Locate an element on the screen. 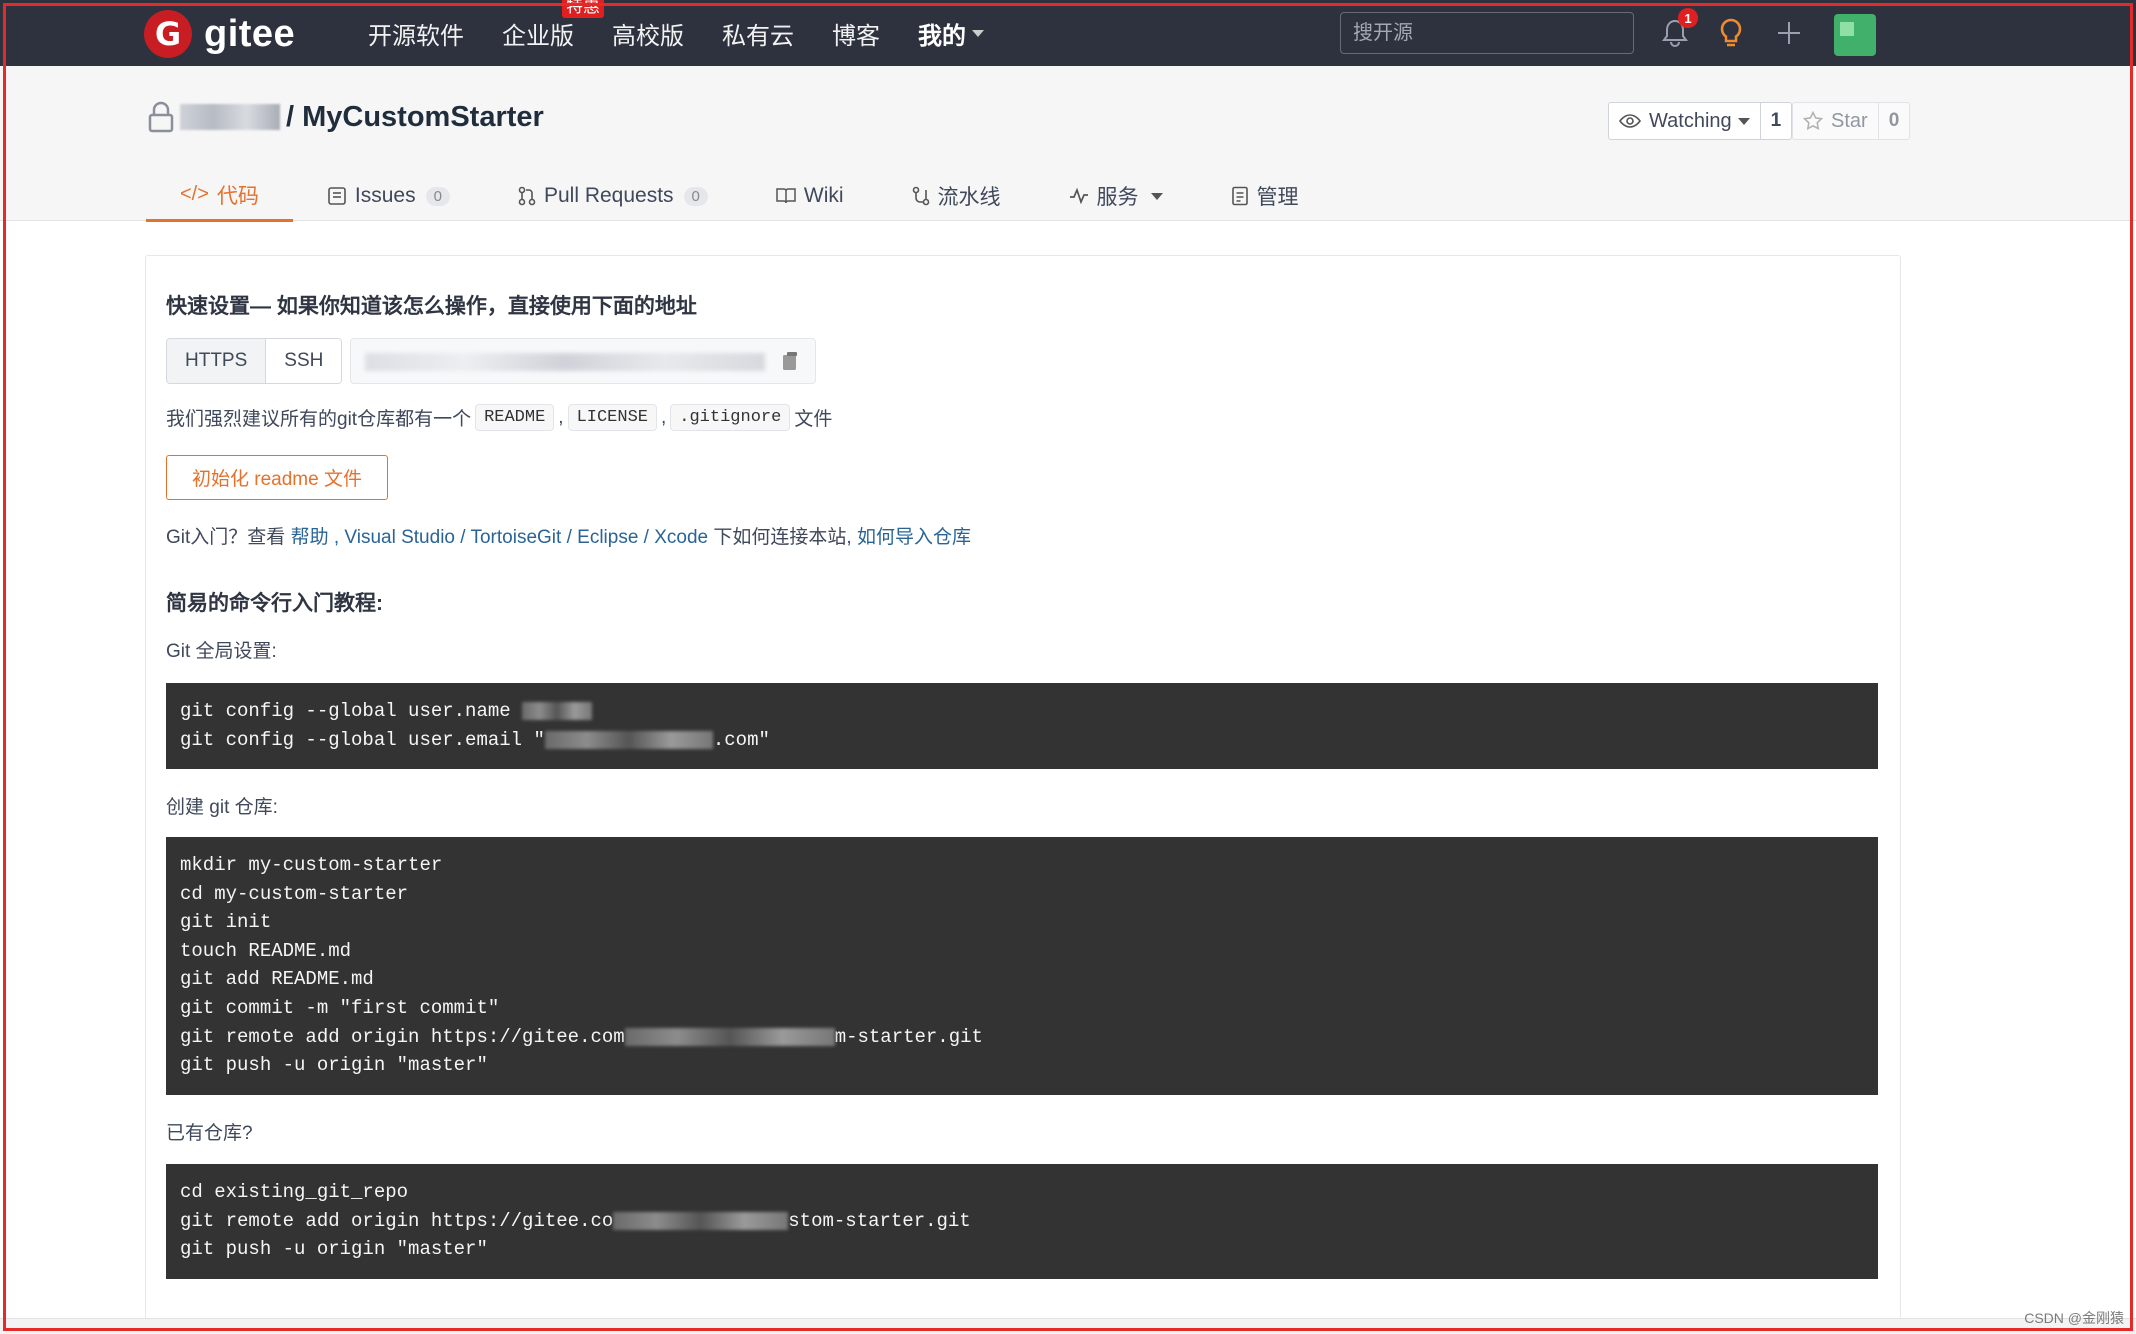 The height and width of the screenshot is (1334, 2136). tab-service: 服务 is located at coordinates (1116, 196).